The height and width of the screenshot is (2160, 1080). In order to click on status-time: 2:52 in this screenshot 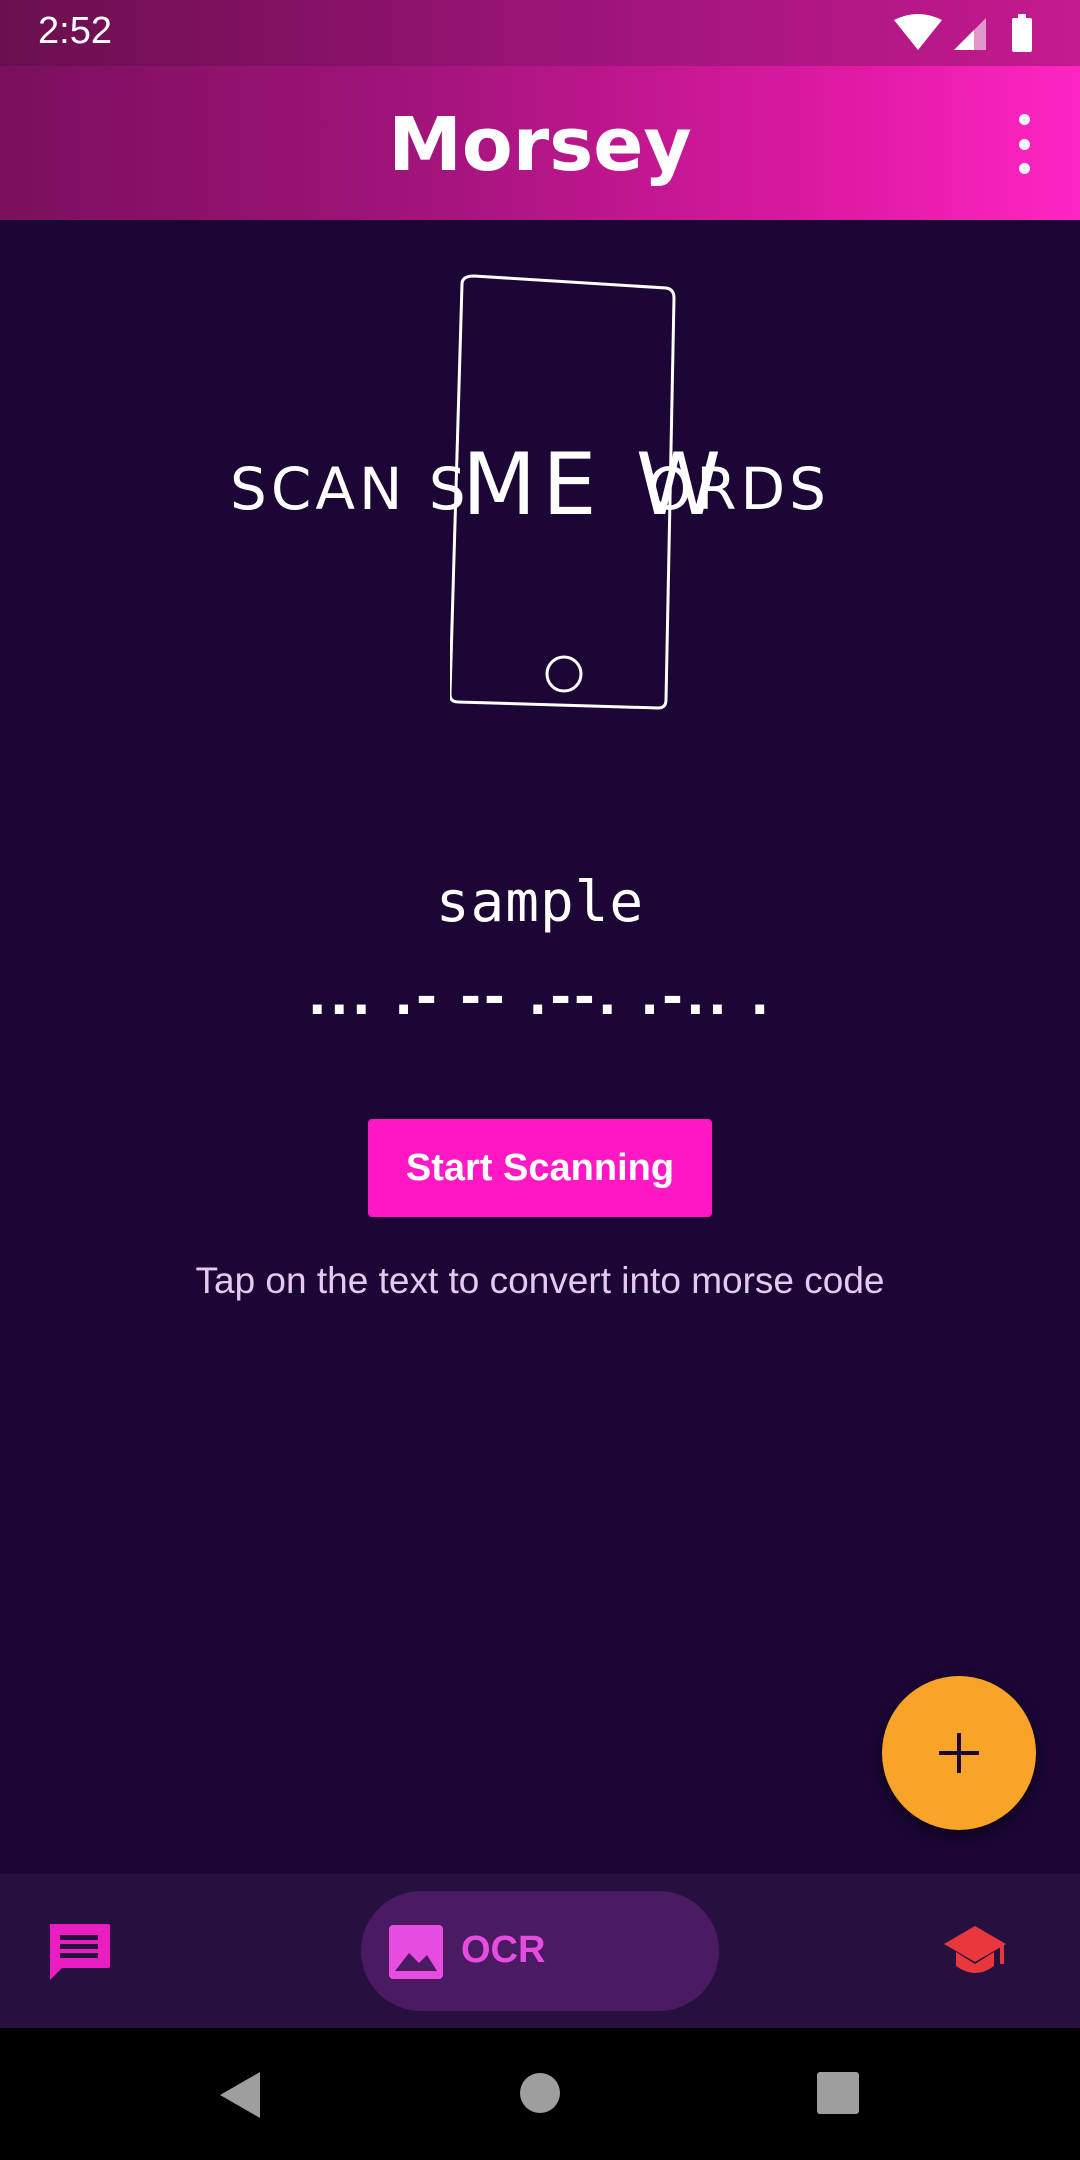, I will do `click(75, 31)`.